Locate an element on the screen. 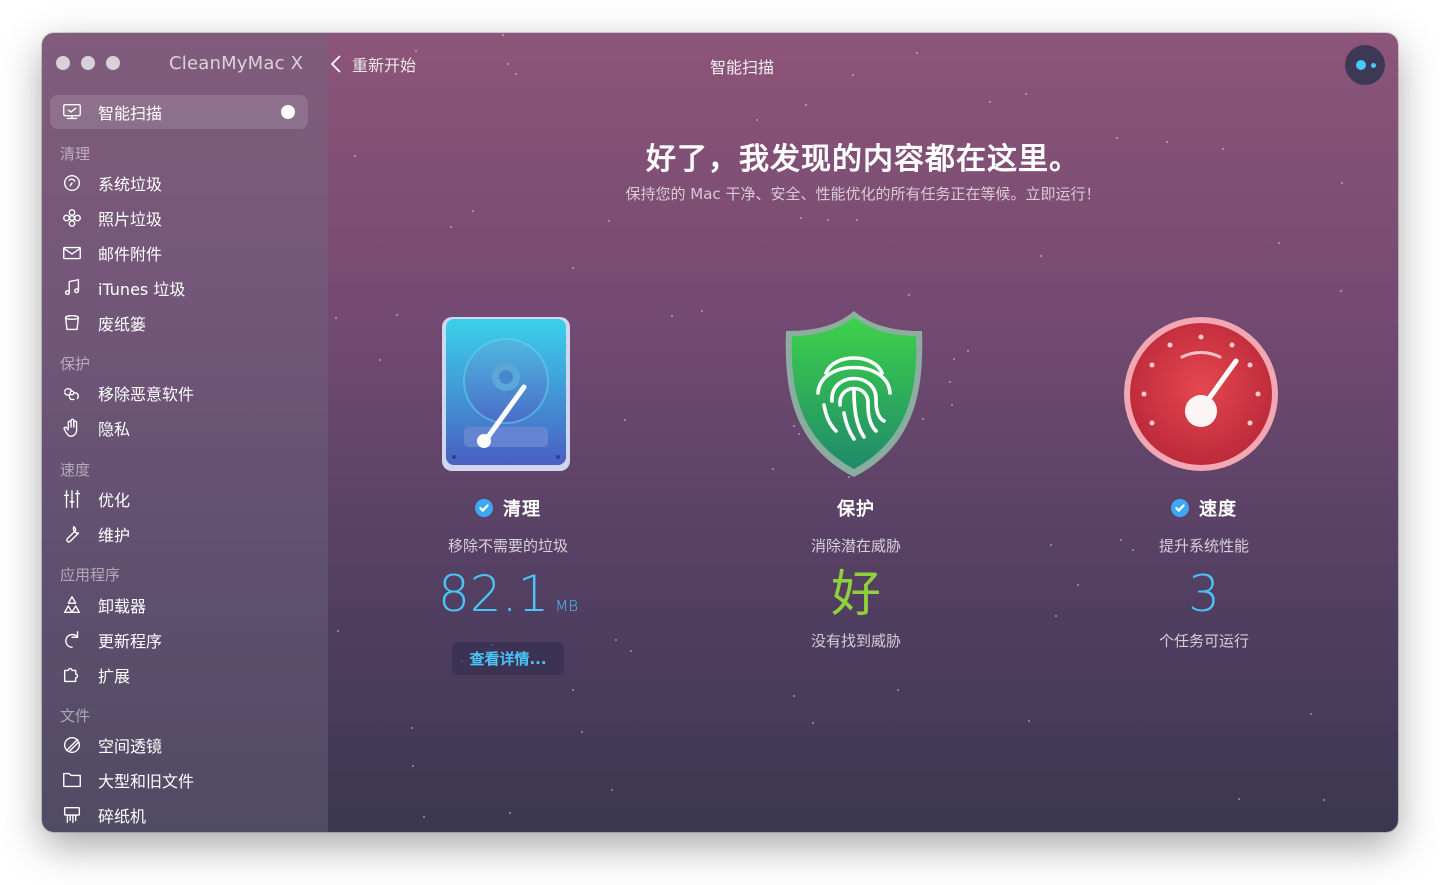 This screenshot has height=885, width=1440. cleanup-title: 清理 is located at coordinates (508, 508).